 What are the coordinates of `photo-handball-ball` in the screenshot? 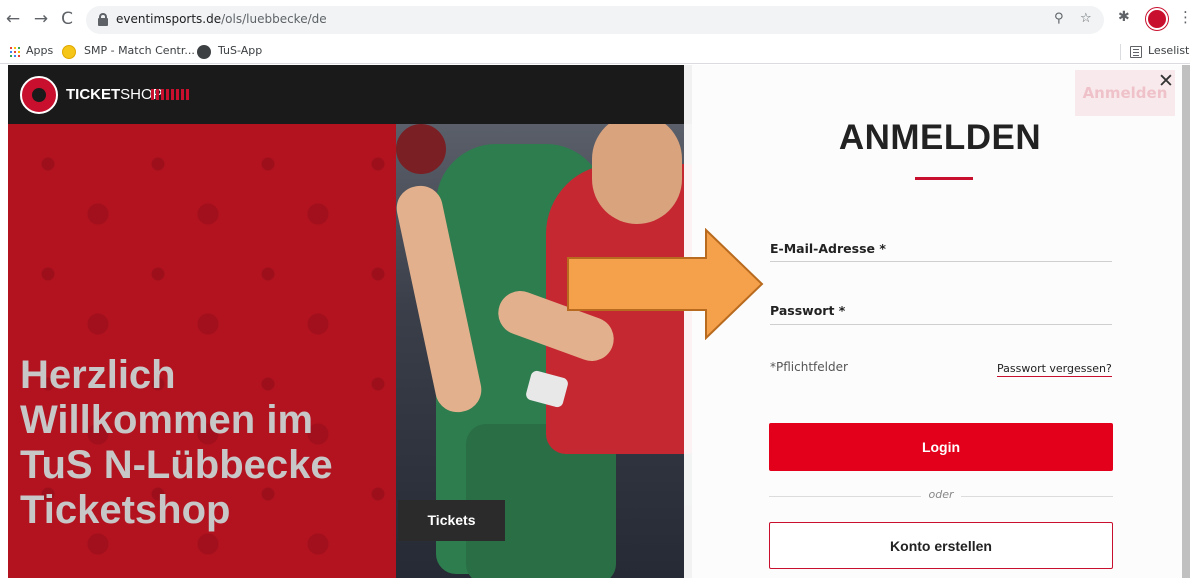 It's located at (421, 149).